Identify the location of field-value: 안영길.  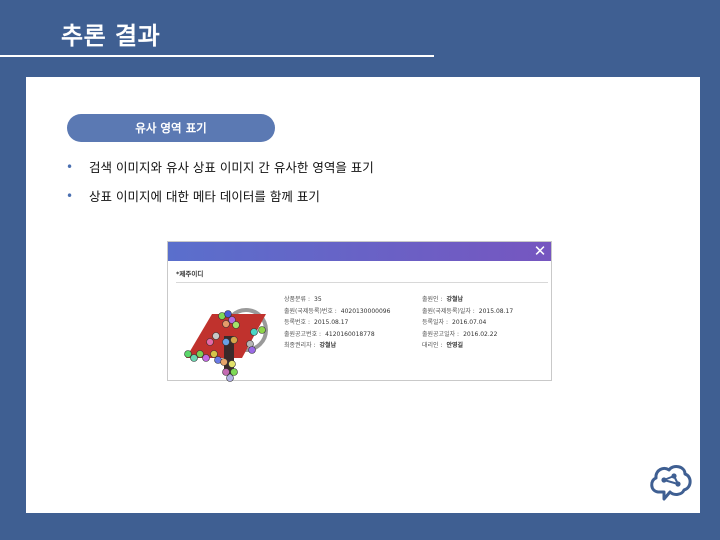
(455, 345).